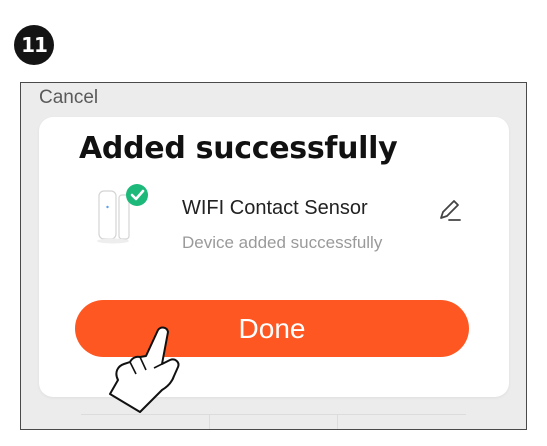 This screenshot has width=547, height=446. I want to click on step-number-badge: 11, so click(34, 45).